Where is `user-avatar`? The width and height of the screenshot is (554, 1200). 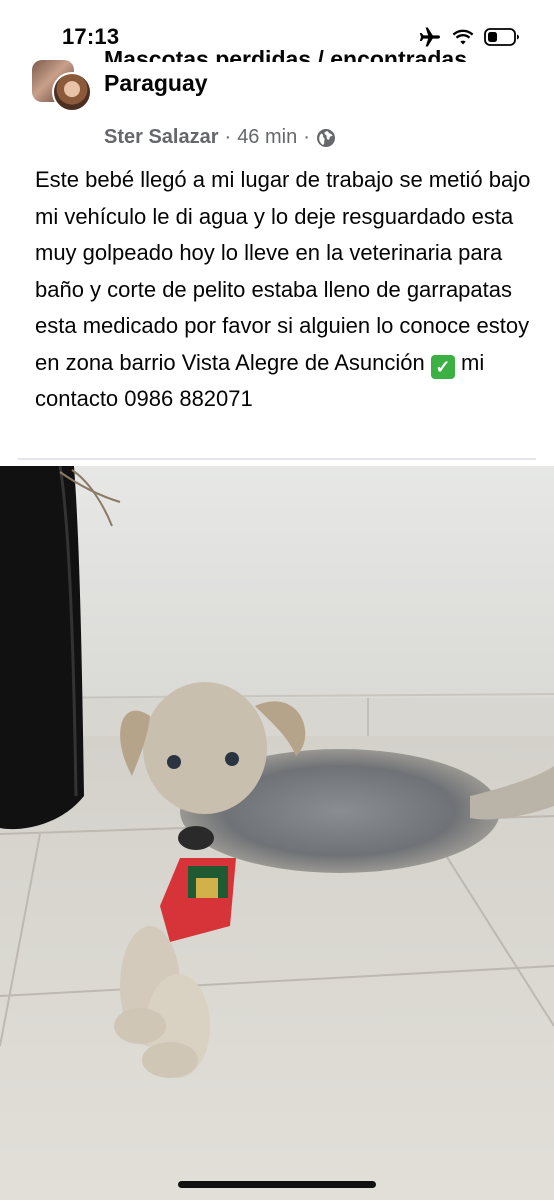 user-avatar is located at coordinates (72, 92).